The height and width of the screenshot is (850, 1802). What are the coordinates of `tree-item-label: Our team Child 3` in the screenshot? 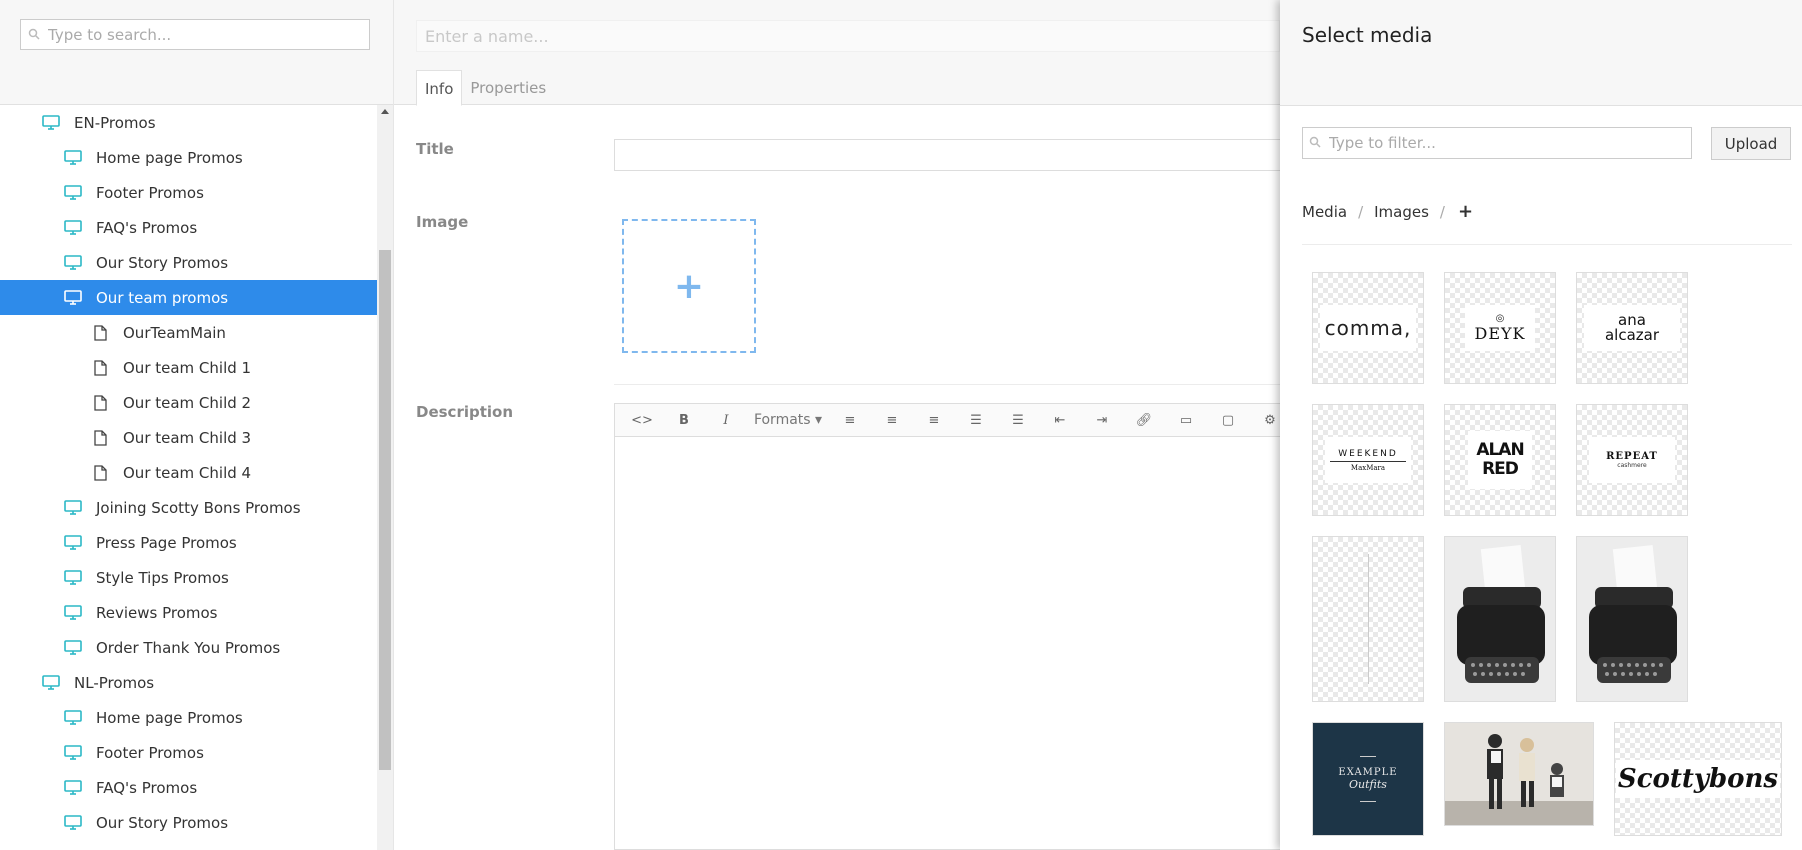 It's located at (187, 437).